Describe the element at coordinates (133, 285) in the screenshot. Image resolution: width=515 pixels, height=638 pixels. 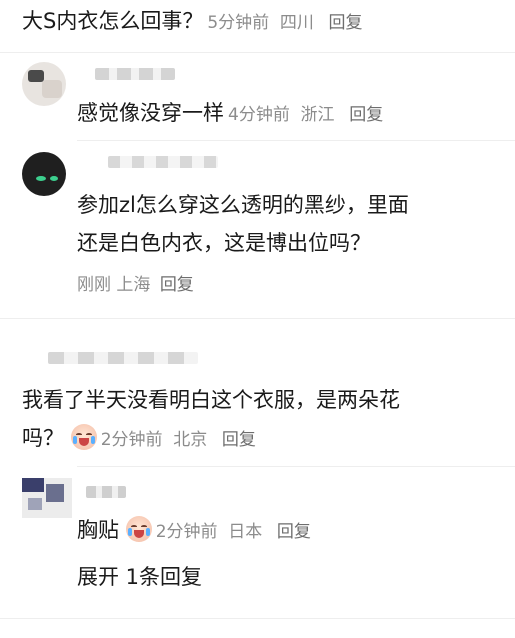
I see `comment-3-location: 上海` at that location.